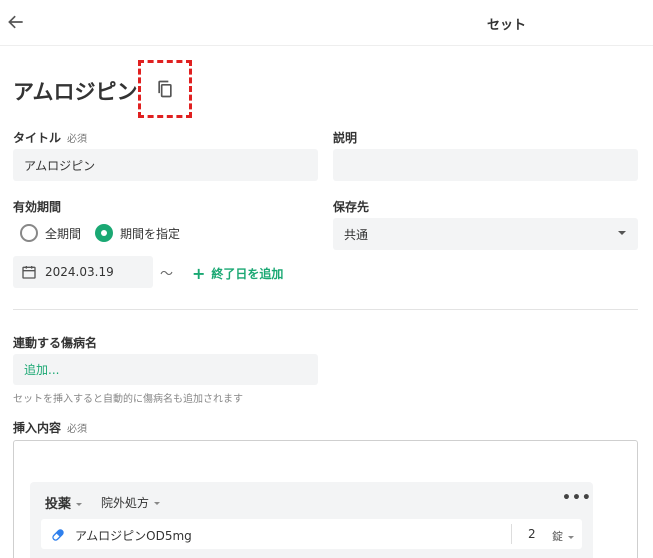  What do you see at coordinates (79, 272) in the screenshot?
I see `start-date-value: 2024.03.19` at bounding box center [79, 272].